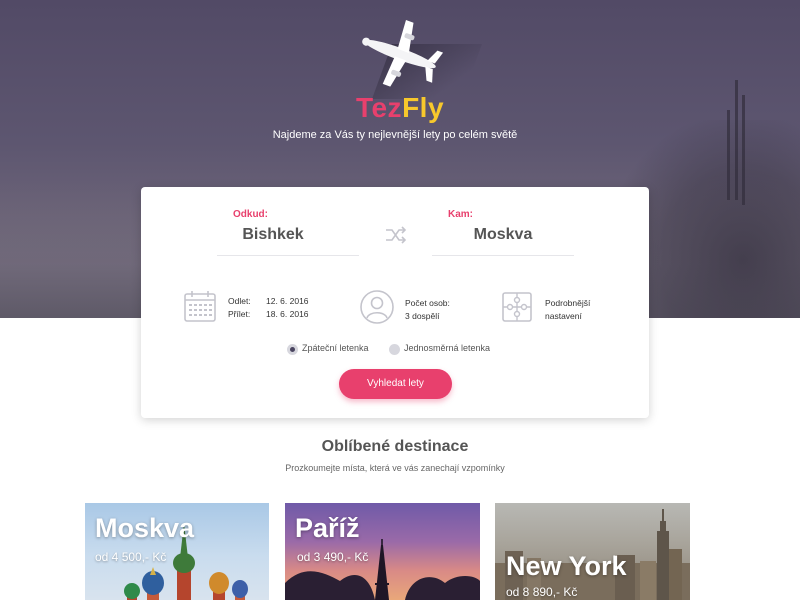 The height and width of the screenshot is (600, 800). I want to click on destination-price: od 4 500,- Kč, so click(131, 557).